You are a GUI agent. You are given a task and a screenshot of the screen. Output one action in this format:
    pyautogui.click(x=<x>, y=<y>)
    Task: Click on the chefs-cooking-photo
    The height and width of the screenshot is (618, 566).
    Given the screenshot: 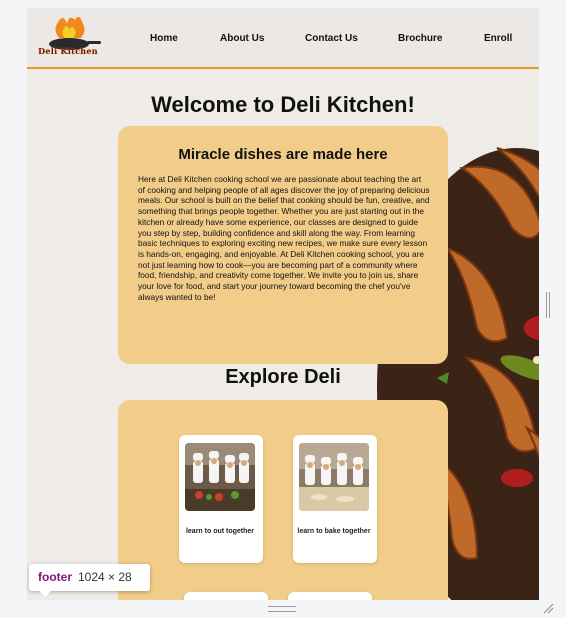 What is the action you would take?
    pyautogui.click(x=220, y=477)
    